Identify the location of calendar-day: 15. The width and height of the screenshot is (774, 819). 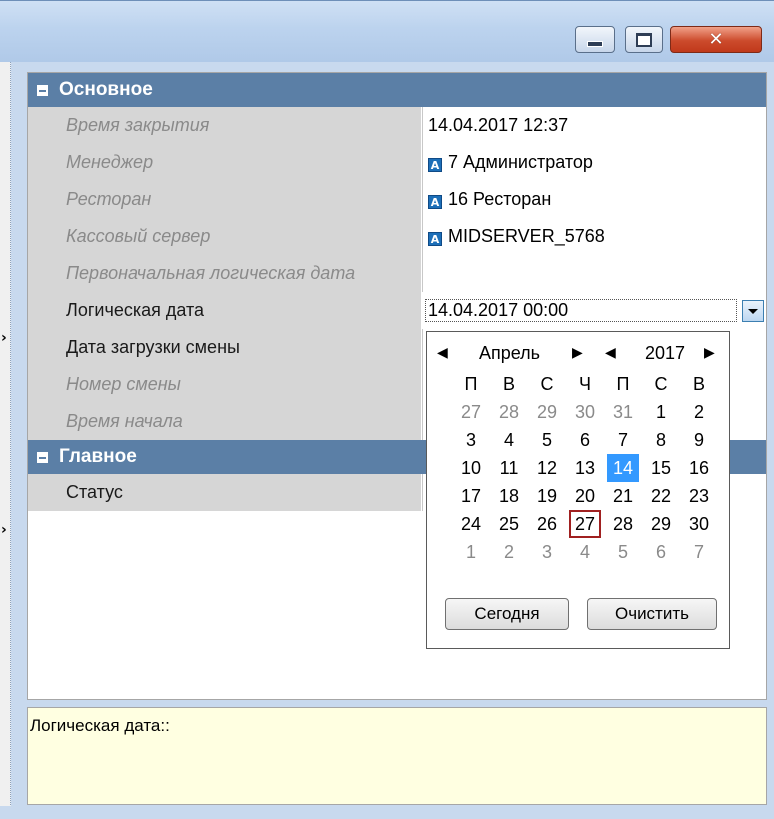
(661, 468).